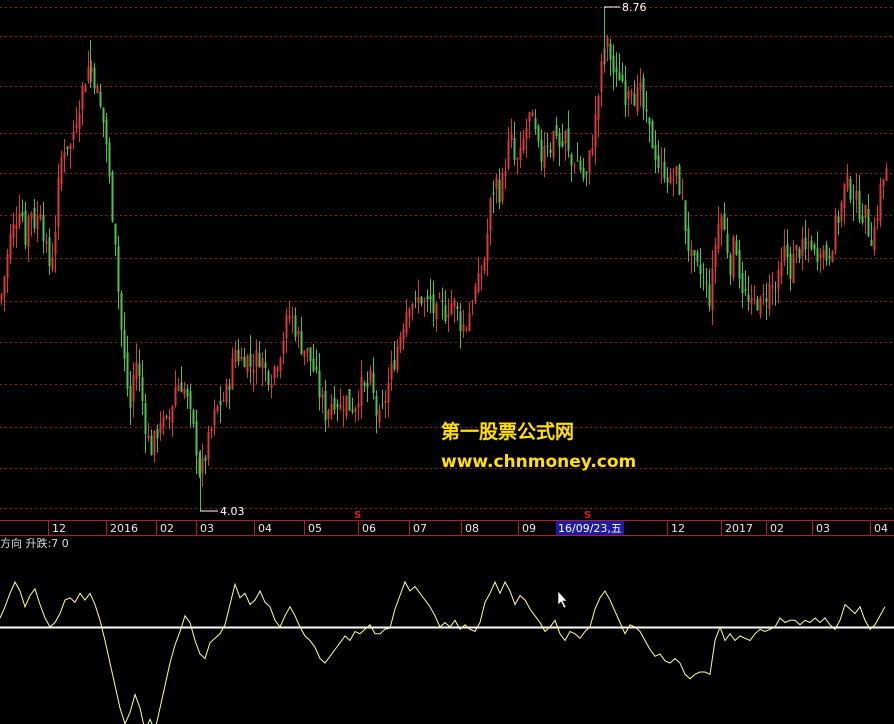 This screenshot has width=894, height=724. Describe the element at coordinates (472, 528) in the screenshot. I see `x-tick-label: 08` at that location.